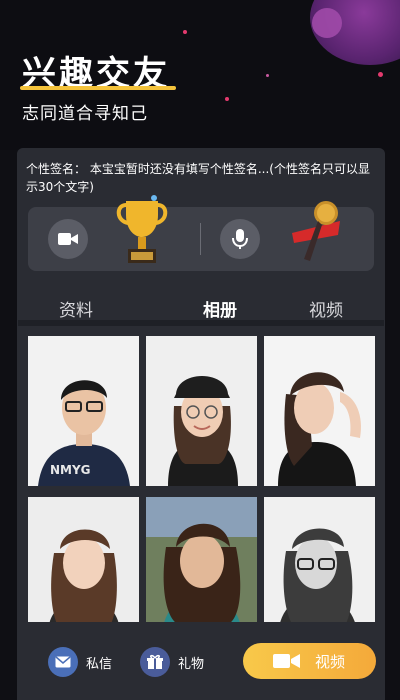 The image size is (400, 700). I want to click on woman-outdoor-portrait, so click(201, 566).